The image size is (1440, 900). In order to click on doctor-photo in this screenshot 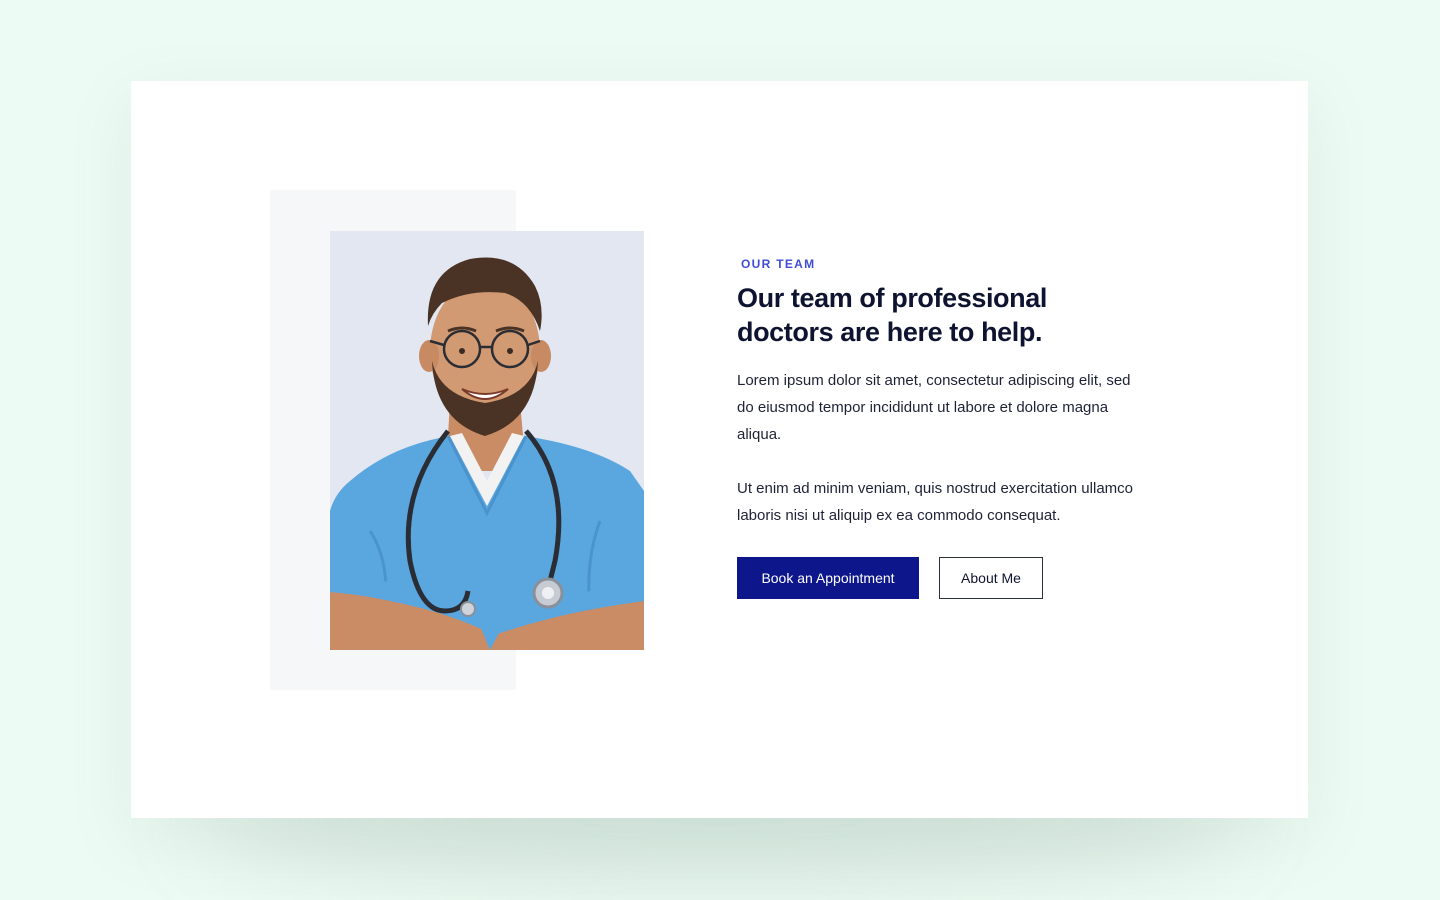, I will do `click(487, 440)`.